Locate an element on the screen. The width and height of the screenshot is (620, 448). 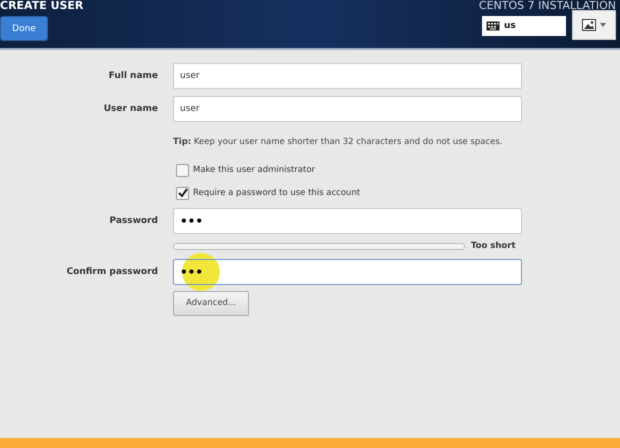
password-field: ••• is located at coordinates (347, 221).